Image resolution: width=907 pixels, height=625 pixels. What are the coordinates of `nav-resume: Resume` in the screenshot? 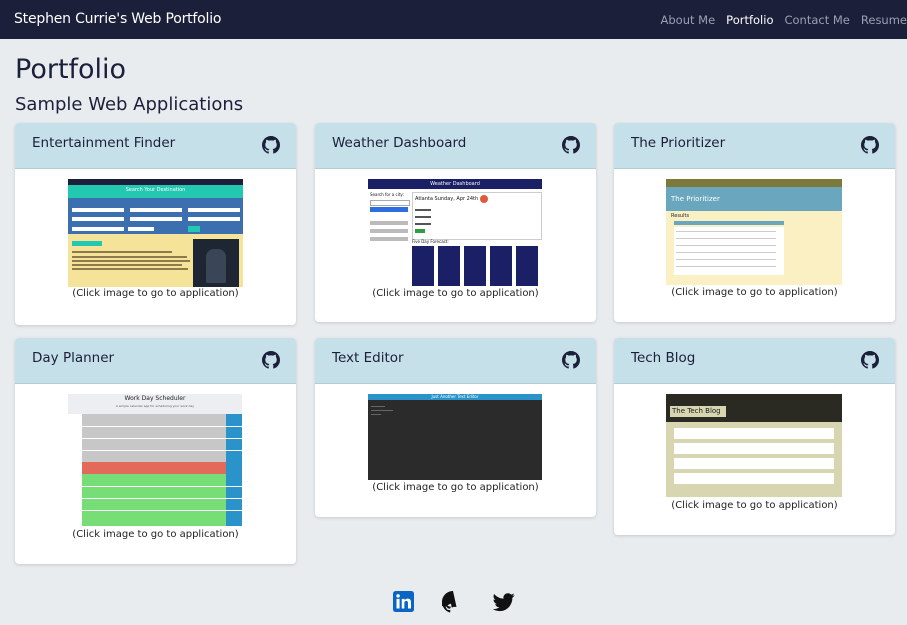 It's located at (884, 20).